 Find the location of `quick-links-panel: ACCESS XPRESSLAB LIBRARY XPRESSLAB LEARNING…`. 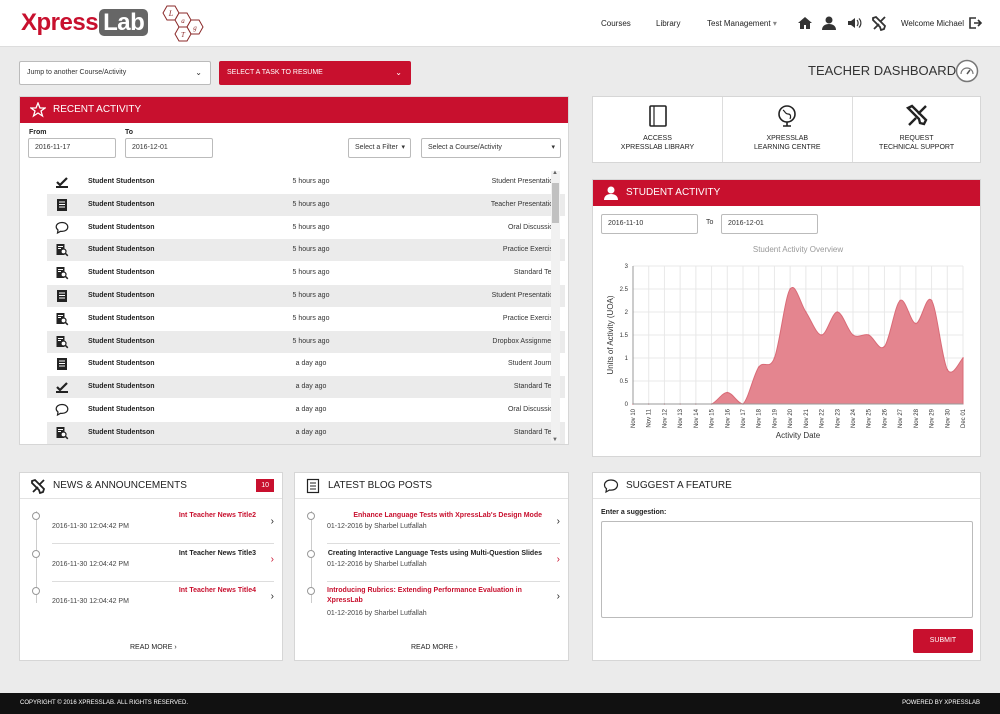

quick-links-panel: ACCESS XPRESSLAB LIBRARY XPRESSLAB LEARNING… is located at coordinates (786, 129).